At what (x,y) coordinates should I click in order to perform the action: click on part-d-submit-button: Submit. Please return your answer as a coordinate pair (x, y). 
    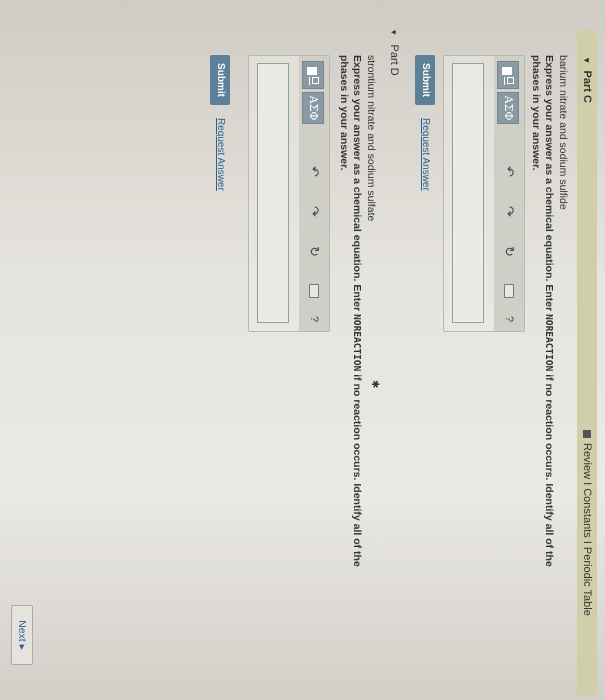
    Looking at the image, I should click on (220, 80).